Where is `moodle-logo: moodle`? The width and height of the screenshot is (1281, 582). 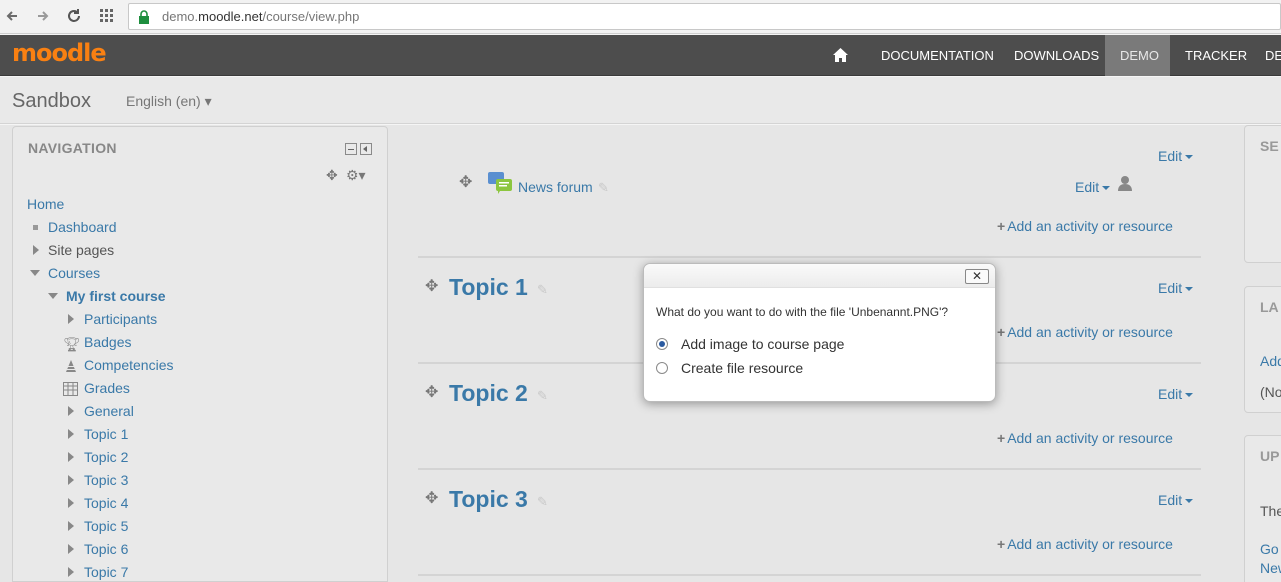 moodle-logo: moodle is located at coordinates (59, 53).